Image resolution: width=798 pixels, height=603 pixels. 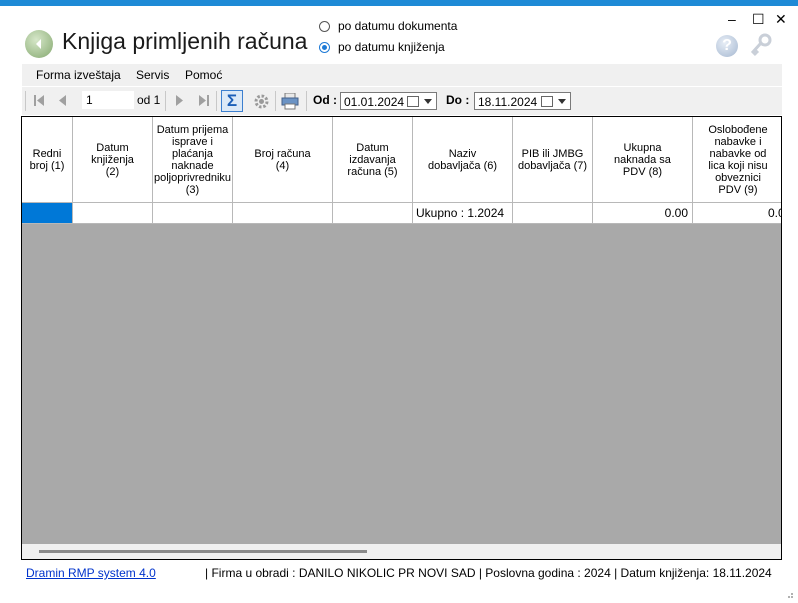 I want to click on column-header-datum-knjizenja: Datum knjiženja (2), so click(x=113, y=160).